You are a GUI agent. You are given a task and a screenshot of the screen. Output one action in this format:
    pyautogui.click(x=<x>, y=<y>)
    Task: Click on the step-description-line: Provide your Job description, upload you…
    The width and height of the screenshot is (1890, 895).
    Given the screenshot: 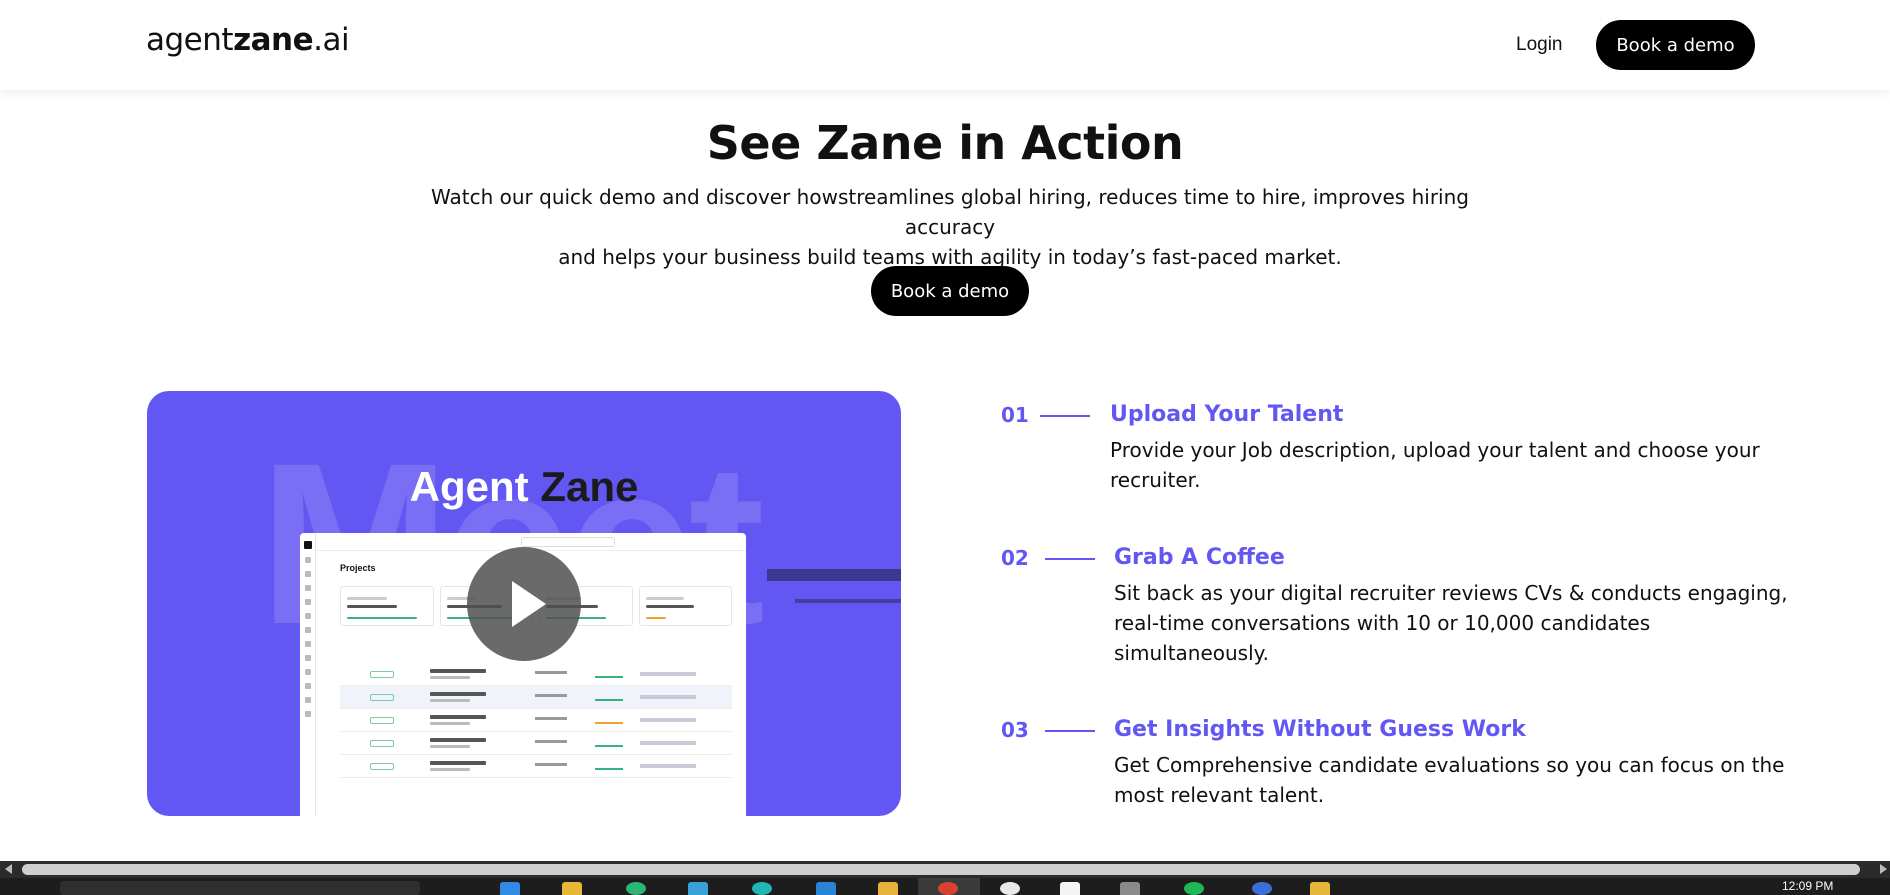 What is the action you would take?
    pyautogui.click(x=1435, y=450)
    